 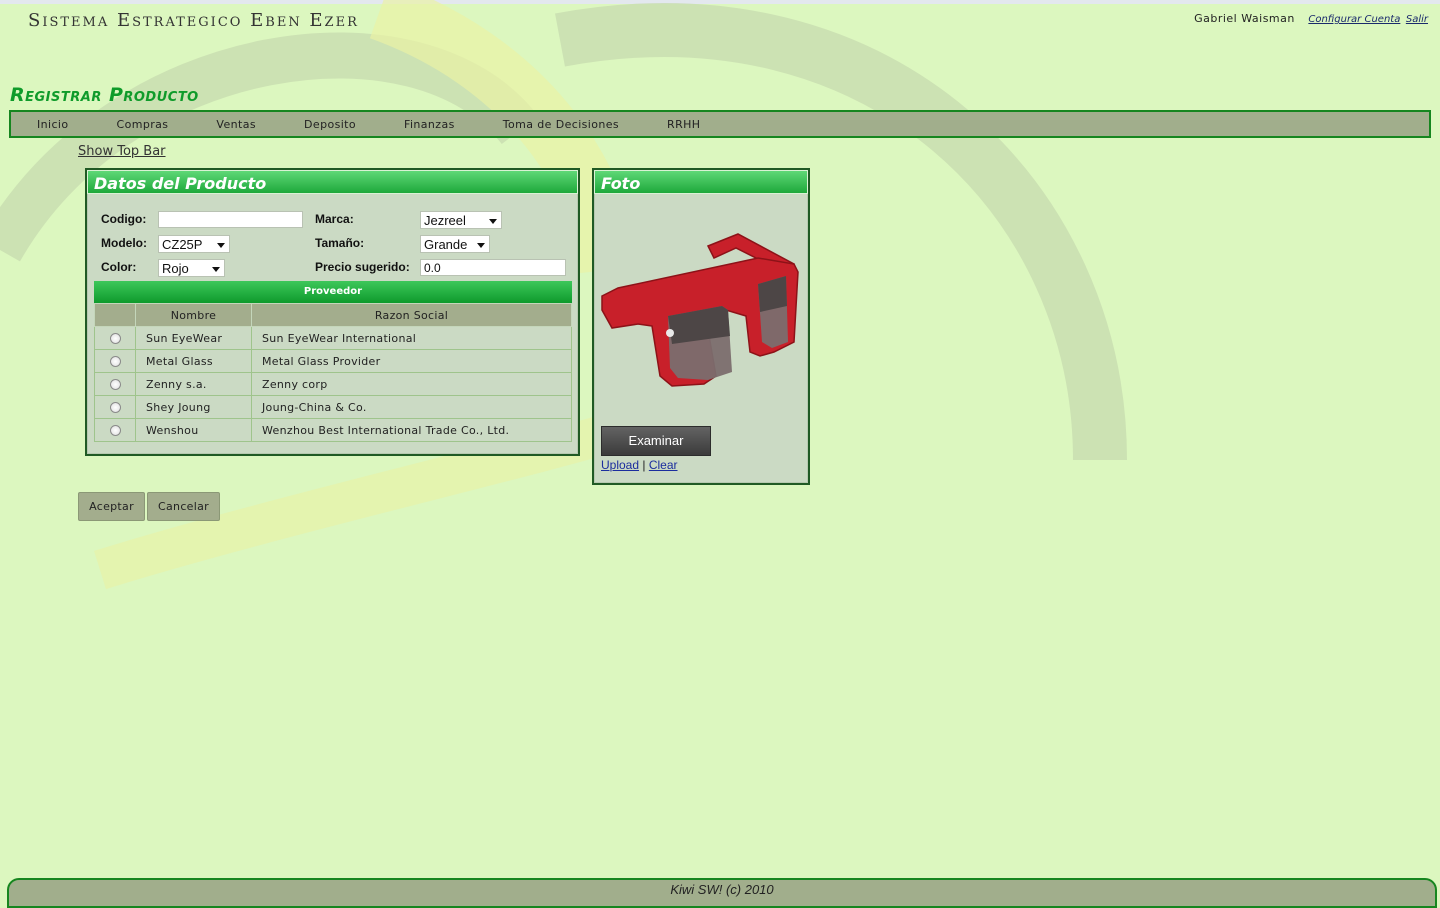 I want to click on precio-input: 0.0, so click(x=493, y=267).